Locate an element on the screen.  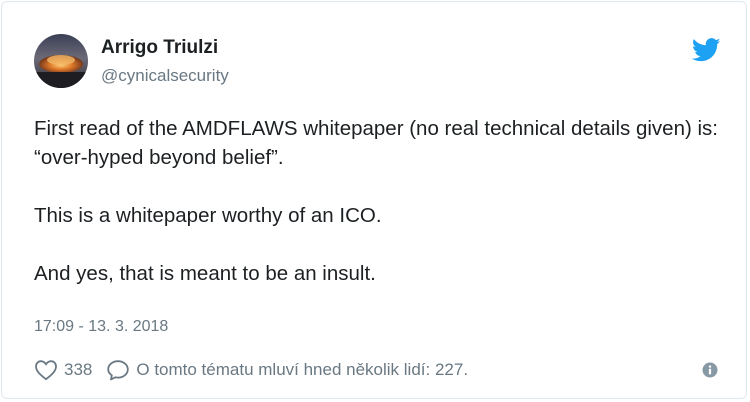
tweet-line: And yes, that is meant to be an insult. is located at coordinates (205, 273).